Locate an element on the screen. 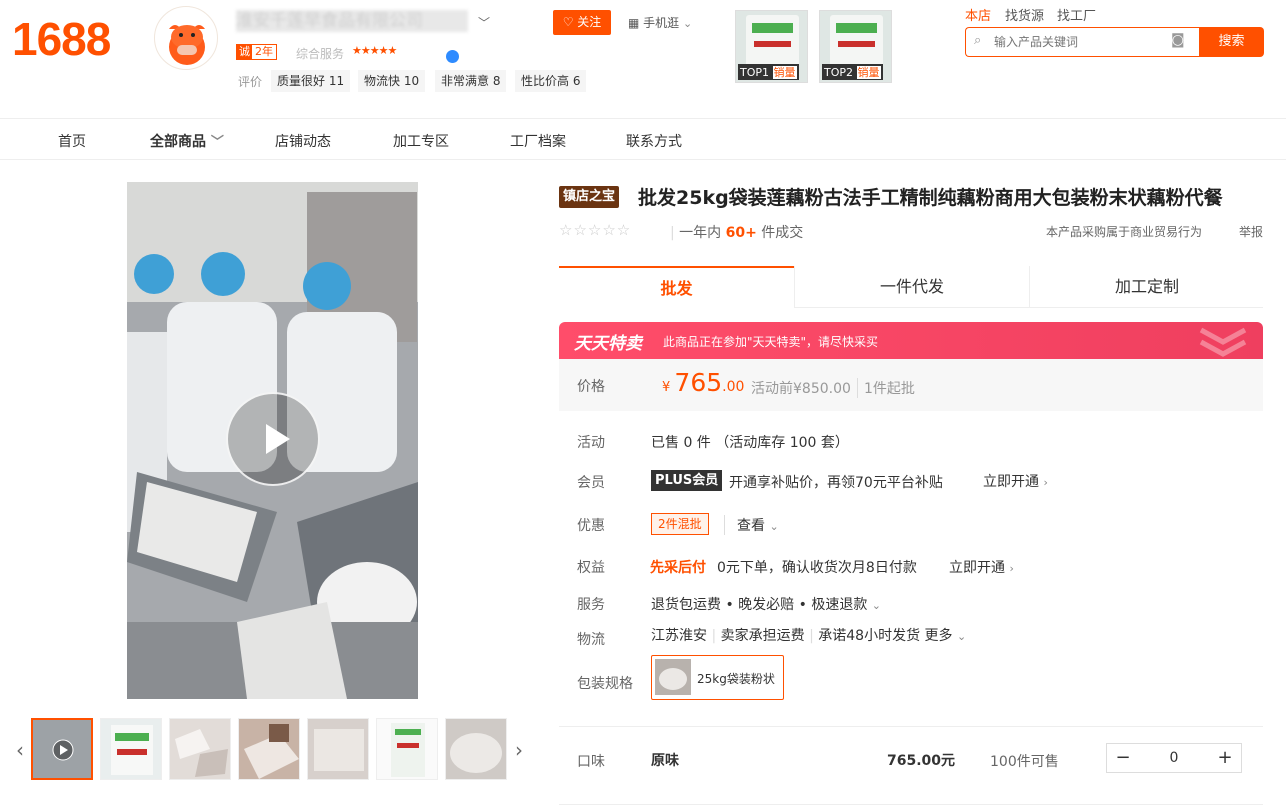  flavor-value: 原味 is located at coordinates (665, 761).